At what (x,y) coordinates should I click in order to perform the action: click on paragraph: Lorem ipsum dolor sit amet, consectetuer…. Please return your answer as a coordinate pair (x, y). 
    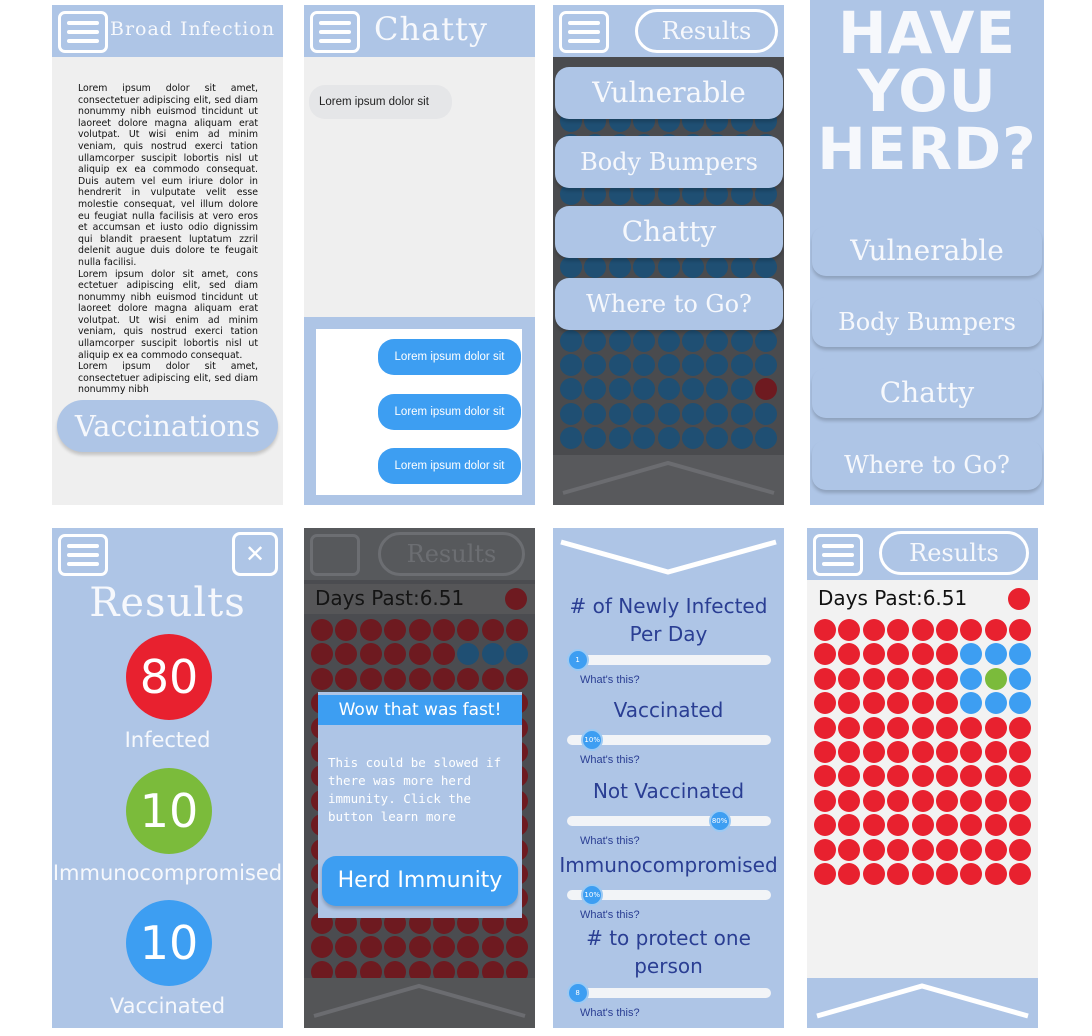
    Looking at the image, I should click on (168, 378).